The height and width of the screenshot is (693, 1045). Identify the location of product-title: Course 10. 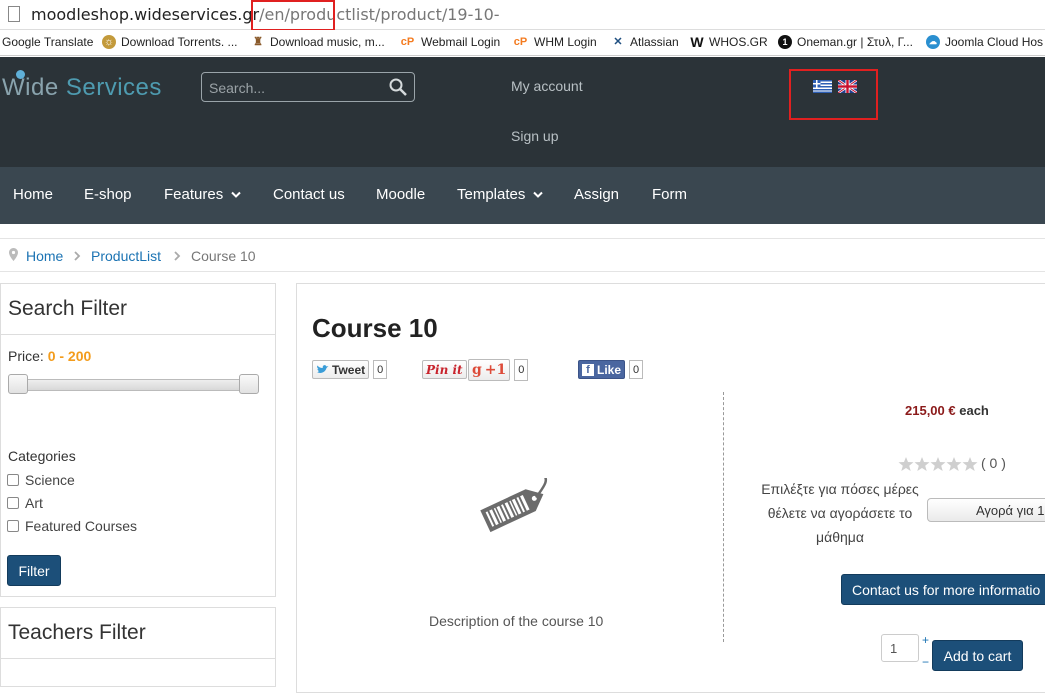
(375, 328).